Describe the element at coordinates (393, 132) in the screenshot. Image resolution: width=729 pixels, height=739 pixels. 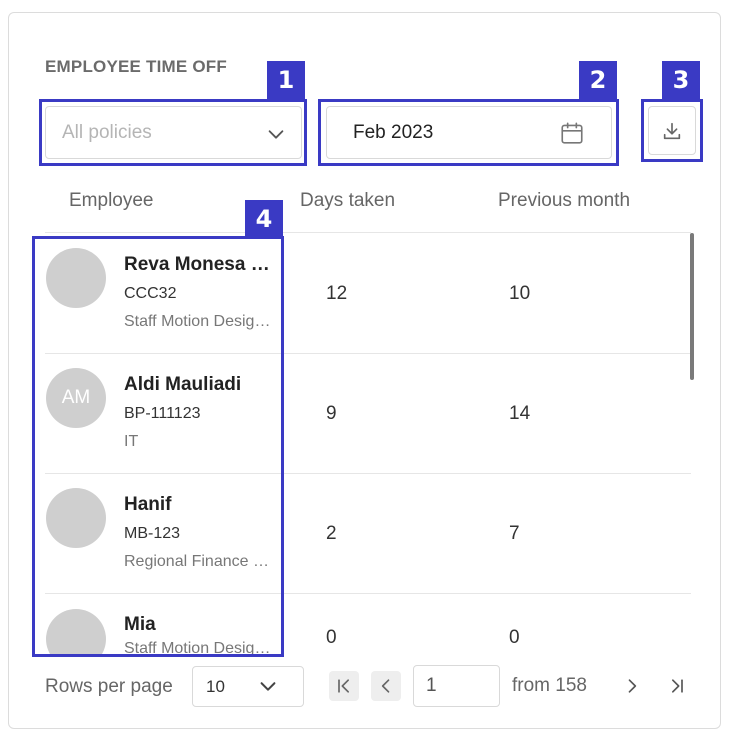
I see `month-picker-value: Feb 2023` at that location.